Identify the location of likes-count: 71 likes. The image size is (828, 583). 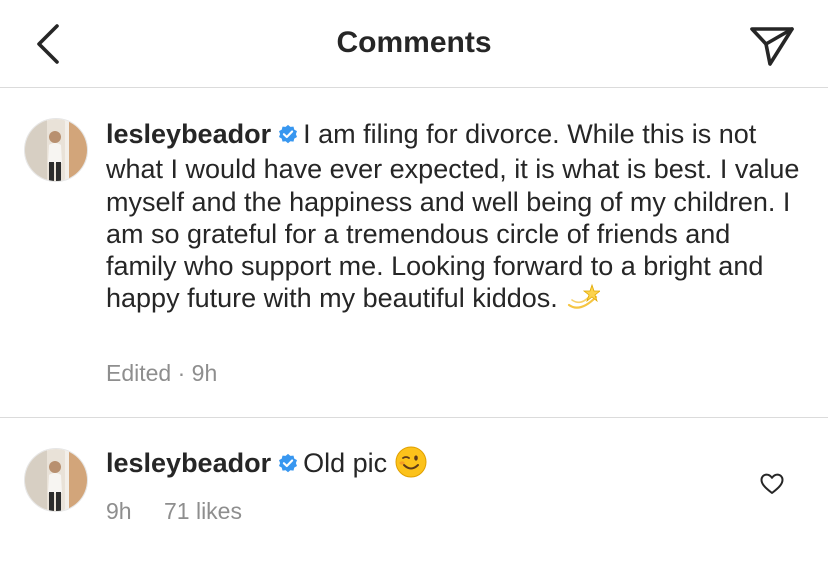
(203, 511).